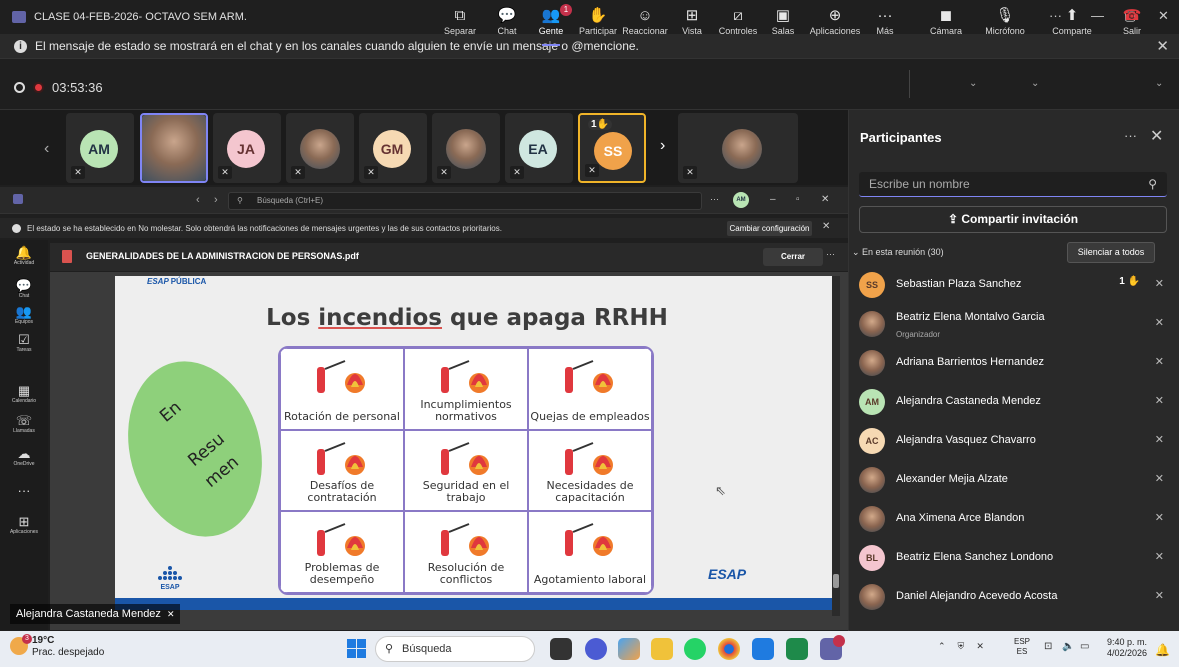 The image size is (1179, 667). Describe the element at coordinates (455, 649) in the screenshot. I see `taskbar-search: ⚲ Búsqueda` at that location.